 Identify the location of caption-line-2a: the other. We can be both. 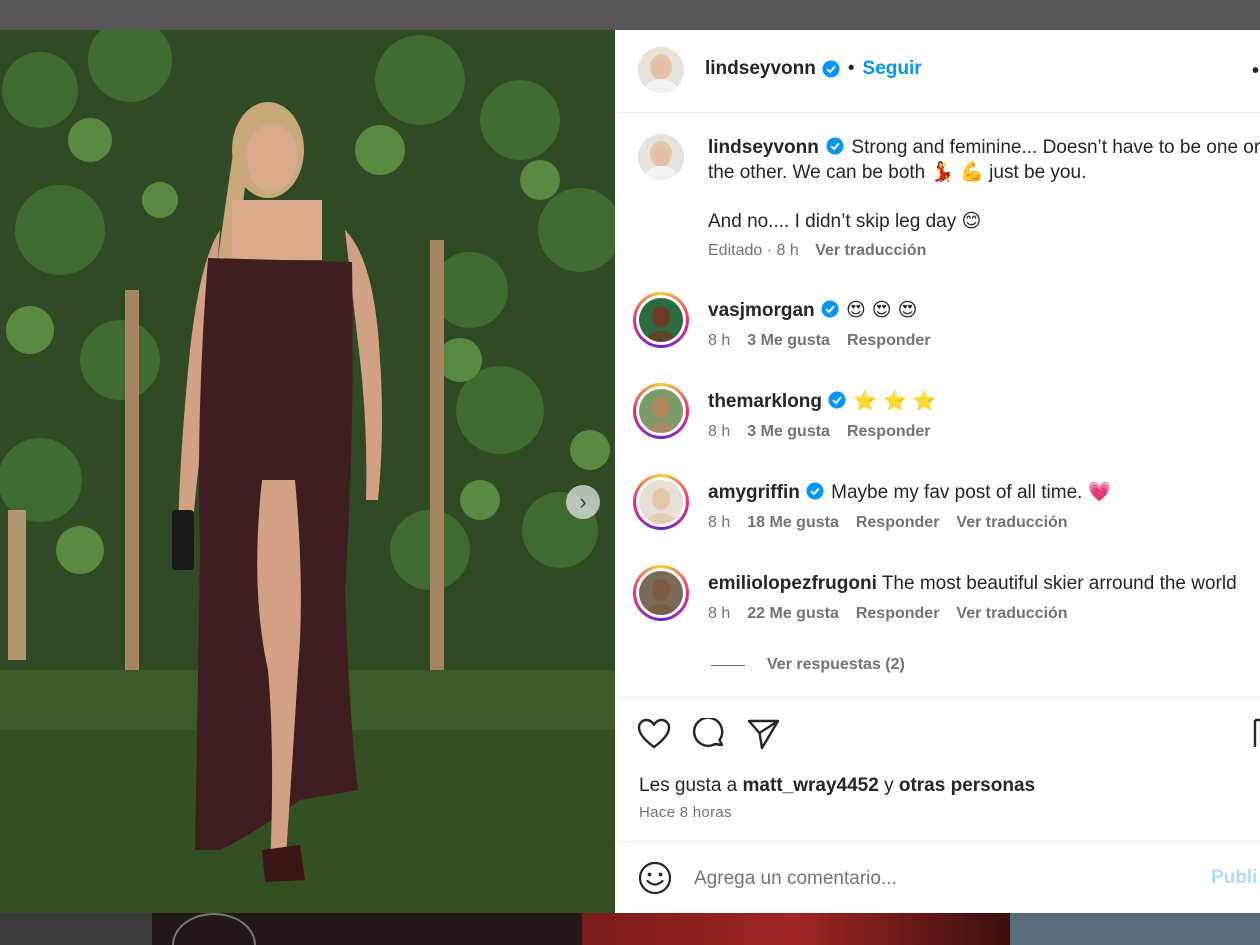
(817, 172).